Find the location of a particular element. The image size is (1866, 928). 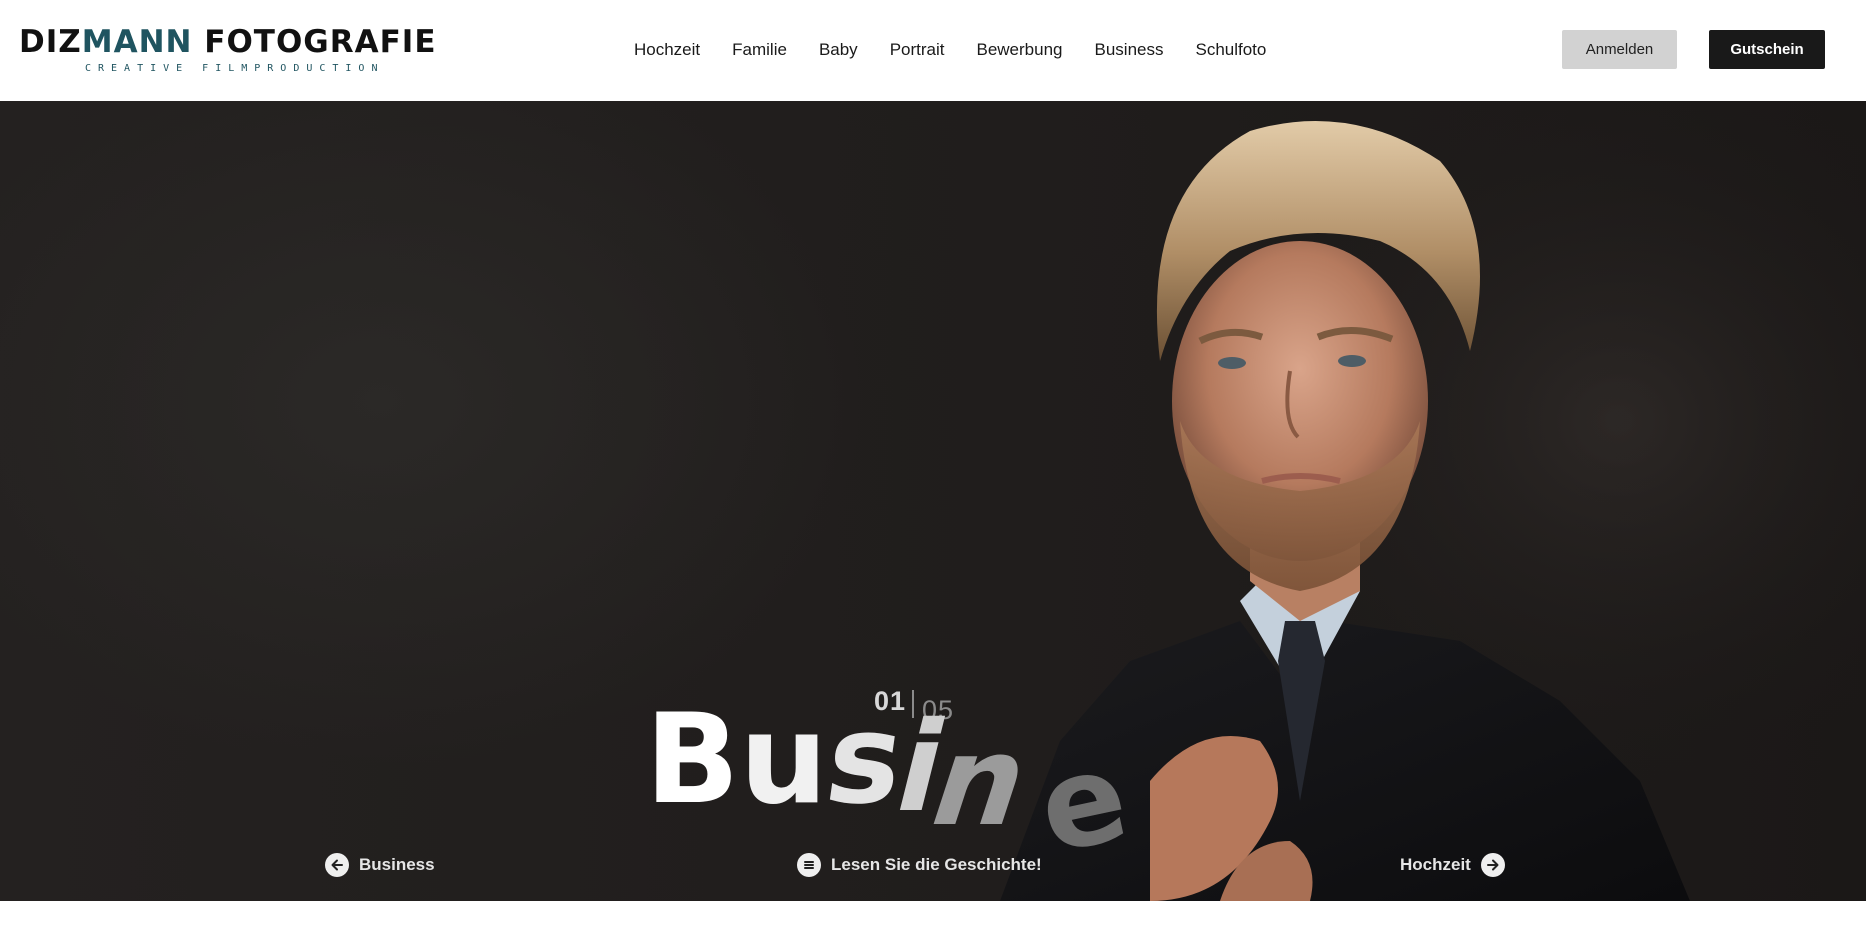

logo-tagline: CREATIVE FILMPRODUCTION is located at coordinates (235, 68).